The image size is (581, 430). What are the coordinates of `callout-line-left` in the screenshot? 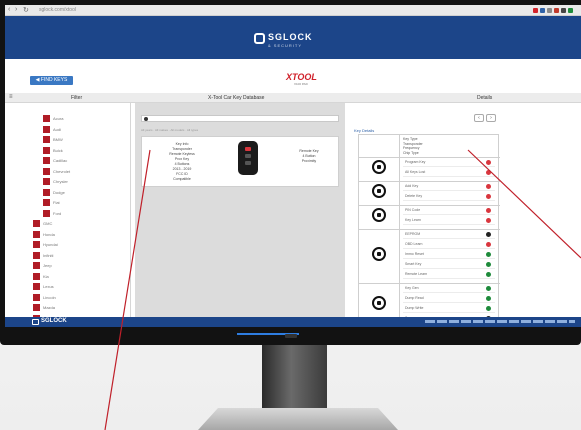 It's located at (127, 289).